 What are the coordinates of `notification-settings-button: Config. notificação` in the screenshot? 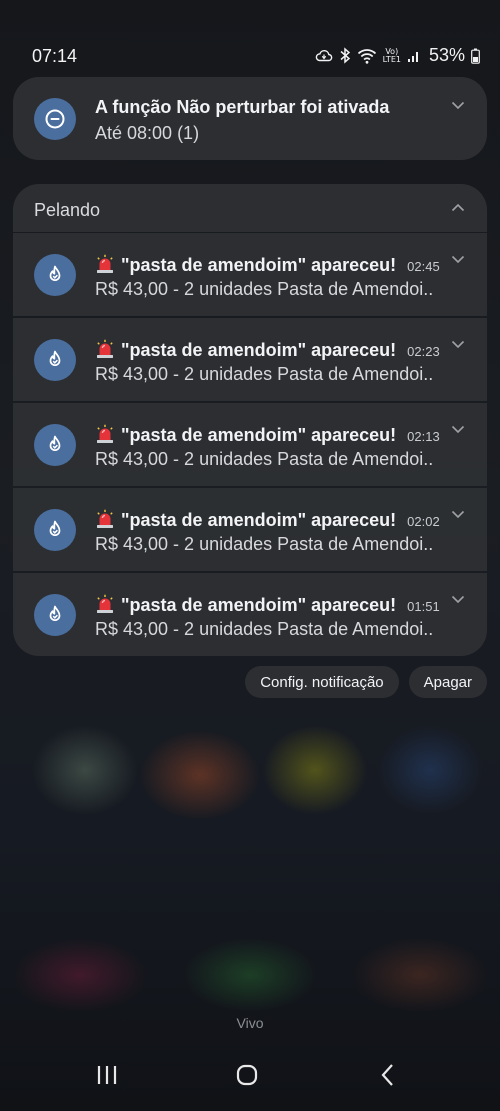 It's located at (322, 682).